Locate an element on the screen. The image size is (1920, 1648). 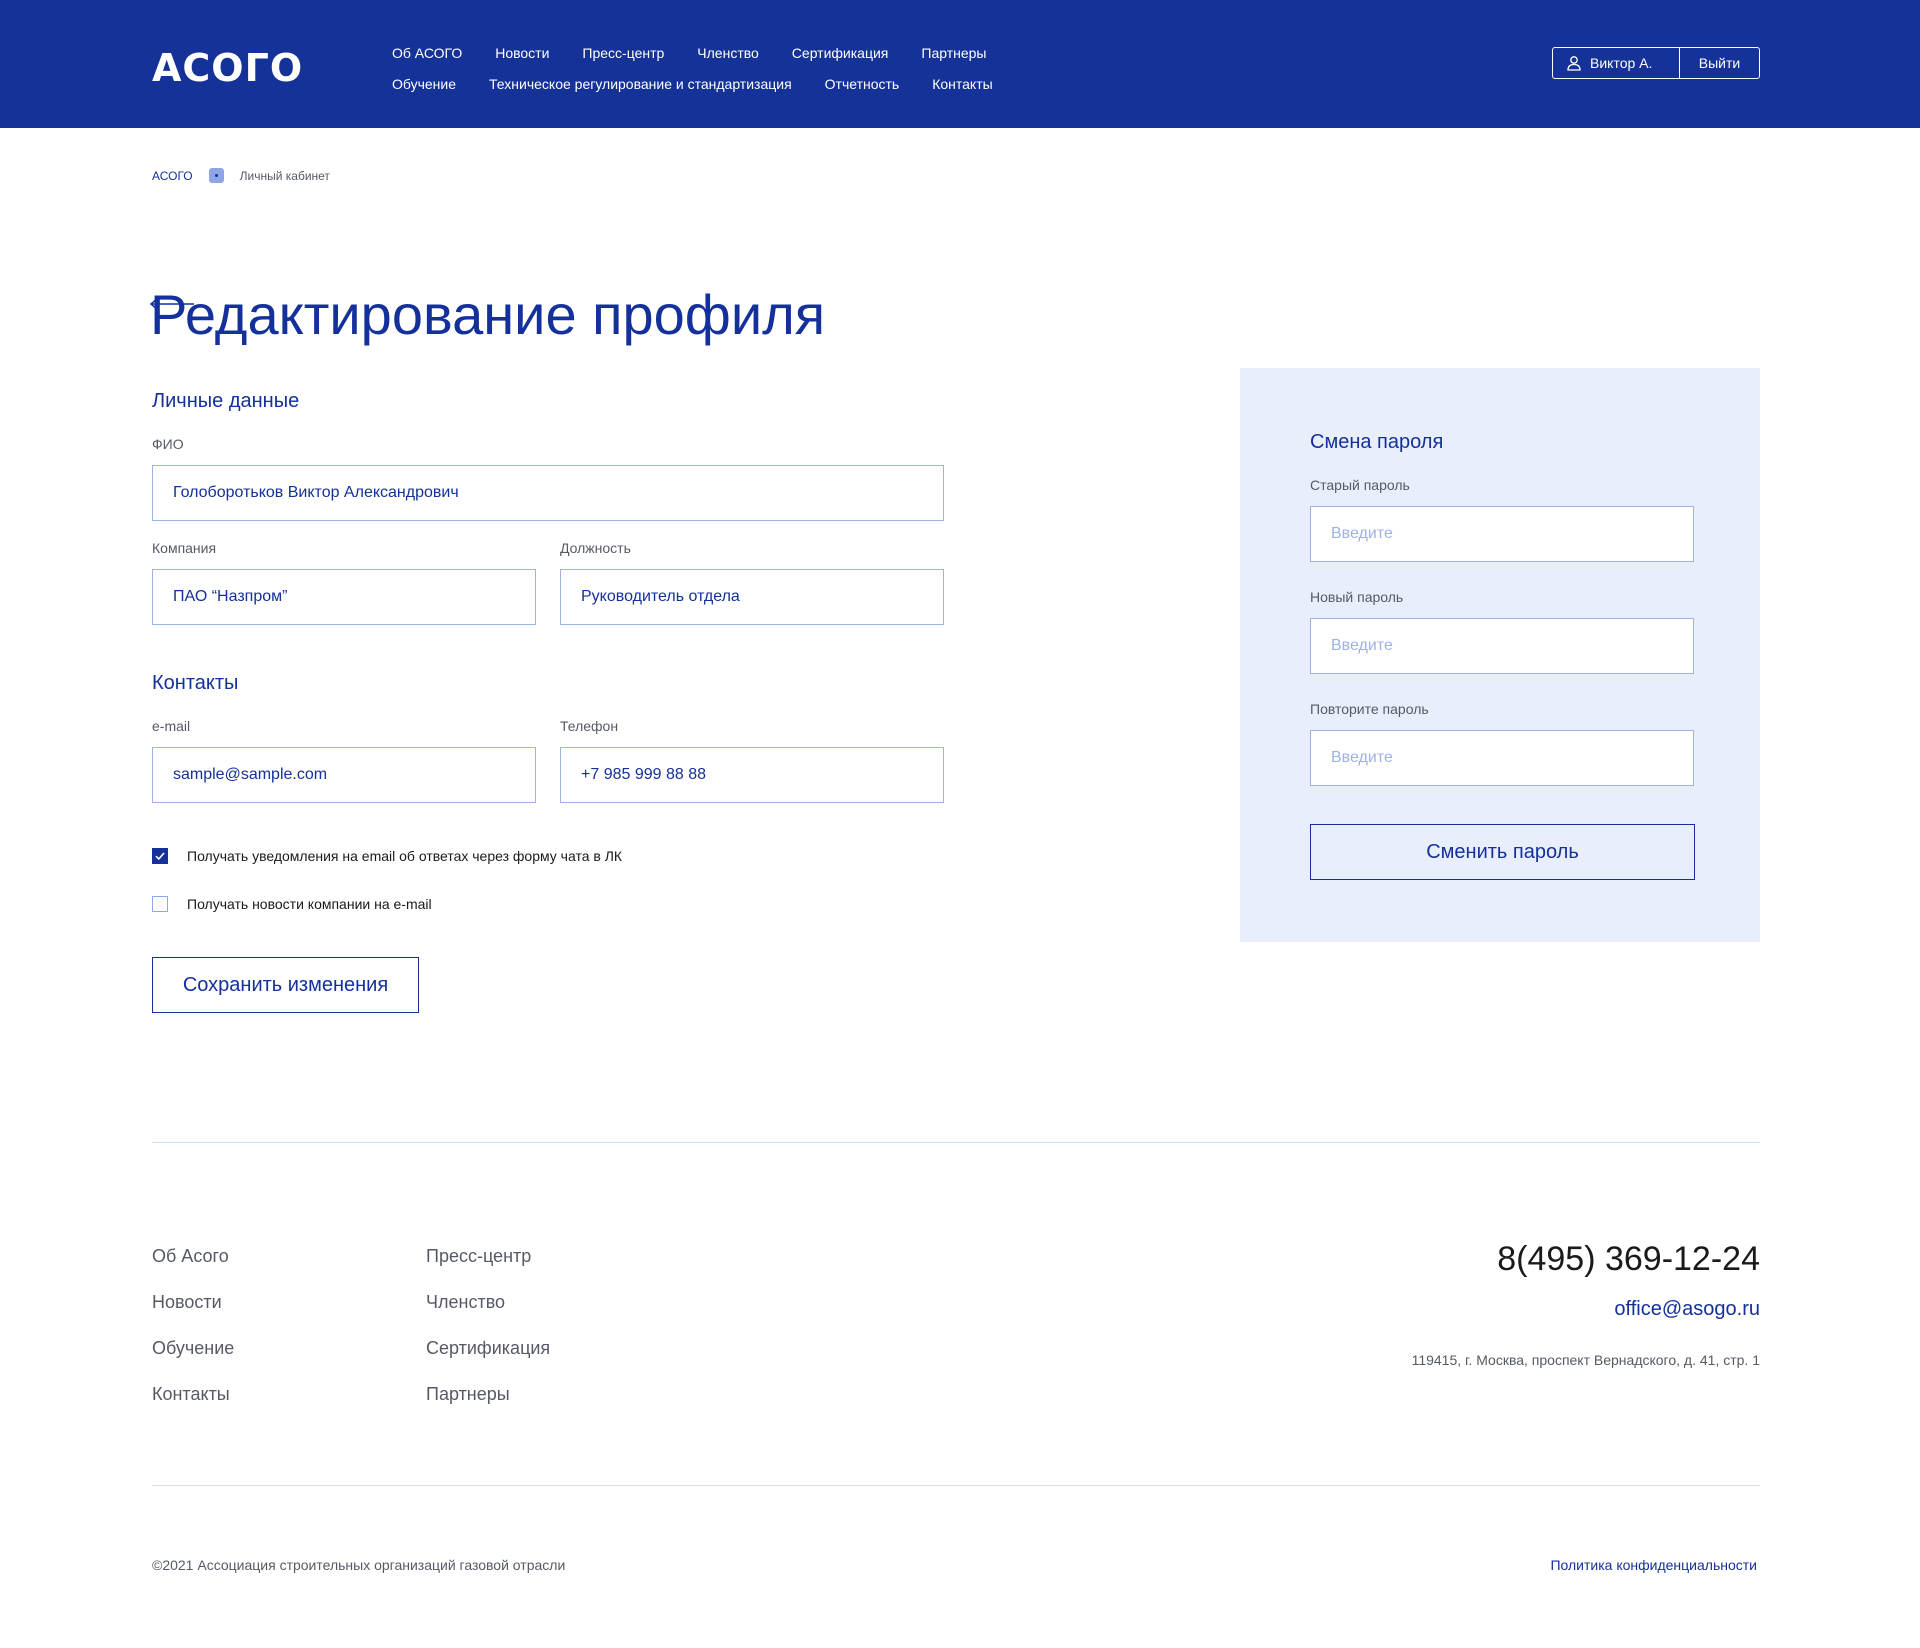
user-menu: Виктор А. Выйти is located at coordinates (1656, 63).